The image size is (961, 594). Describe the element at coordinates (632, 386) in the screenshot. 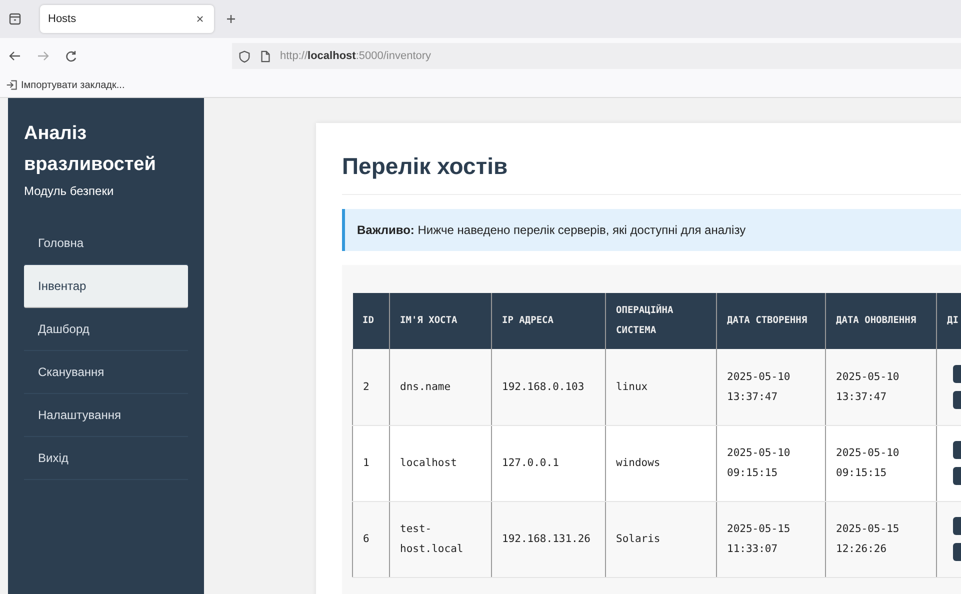

I see `table-cell: linux` at that location.